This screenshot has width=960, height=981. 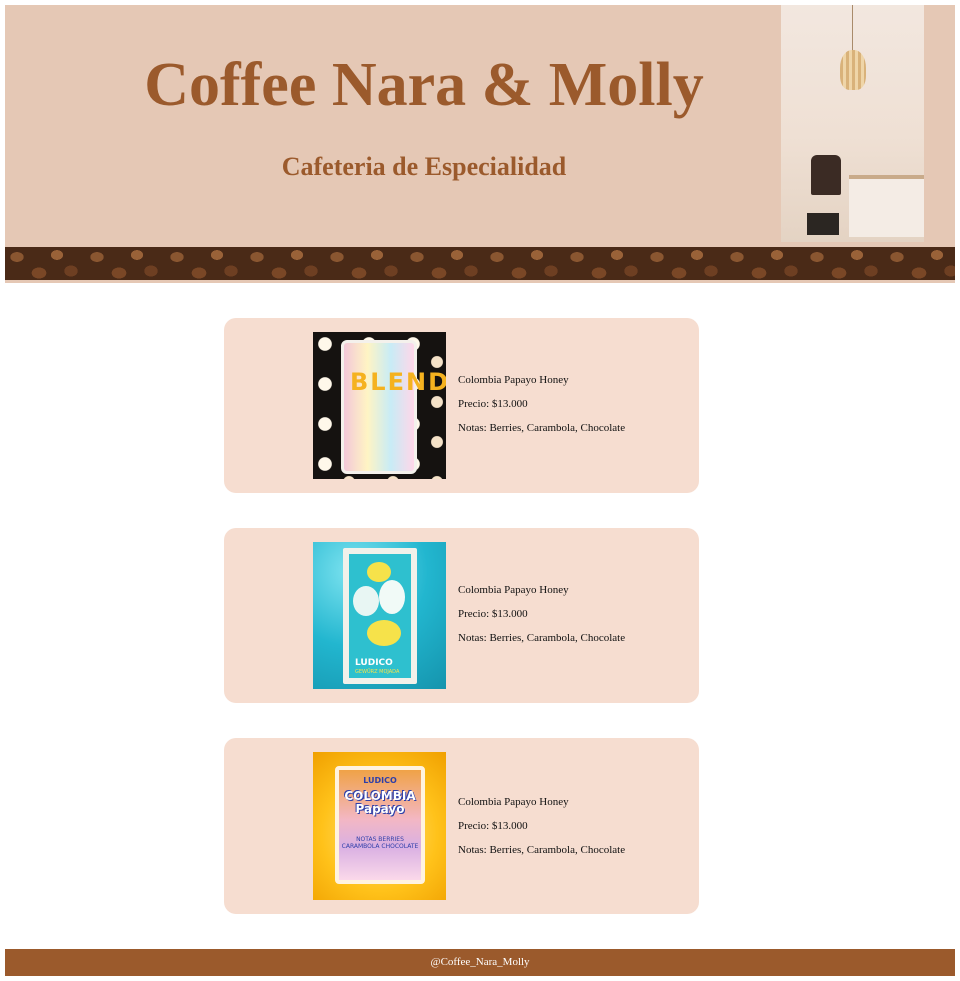 What do you see at coordinates (826, 175) in the screenshot?
I see `coffee-grinder` at bounding box center [826, 175].